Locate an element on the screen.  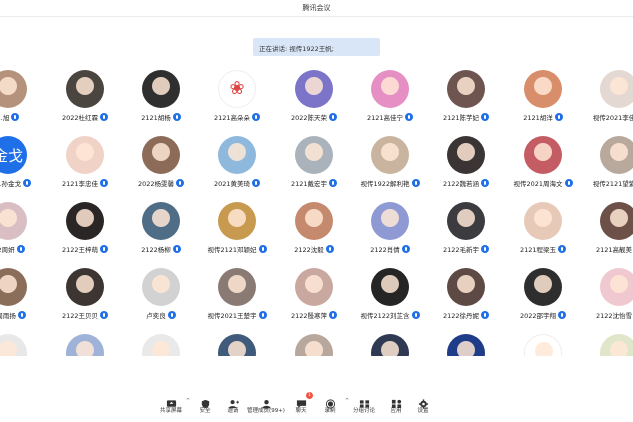
participant-name: 视传1922解利艳 is located at coordinates (385, 184).